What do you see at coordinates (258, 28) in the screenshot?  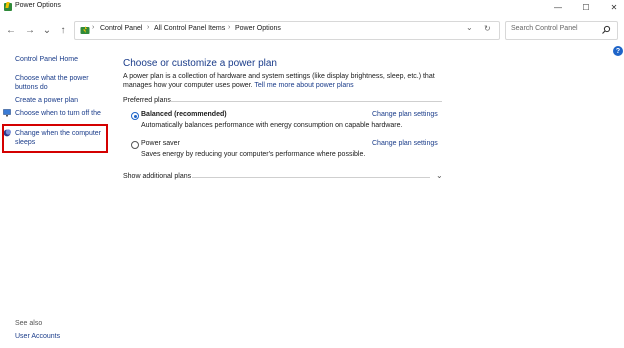 I see `breadcrumb-power-options: Power Options` at bounding box center [258, 28].